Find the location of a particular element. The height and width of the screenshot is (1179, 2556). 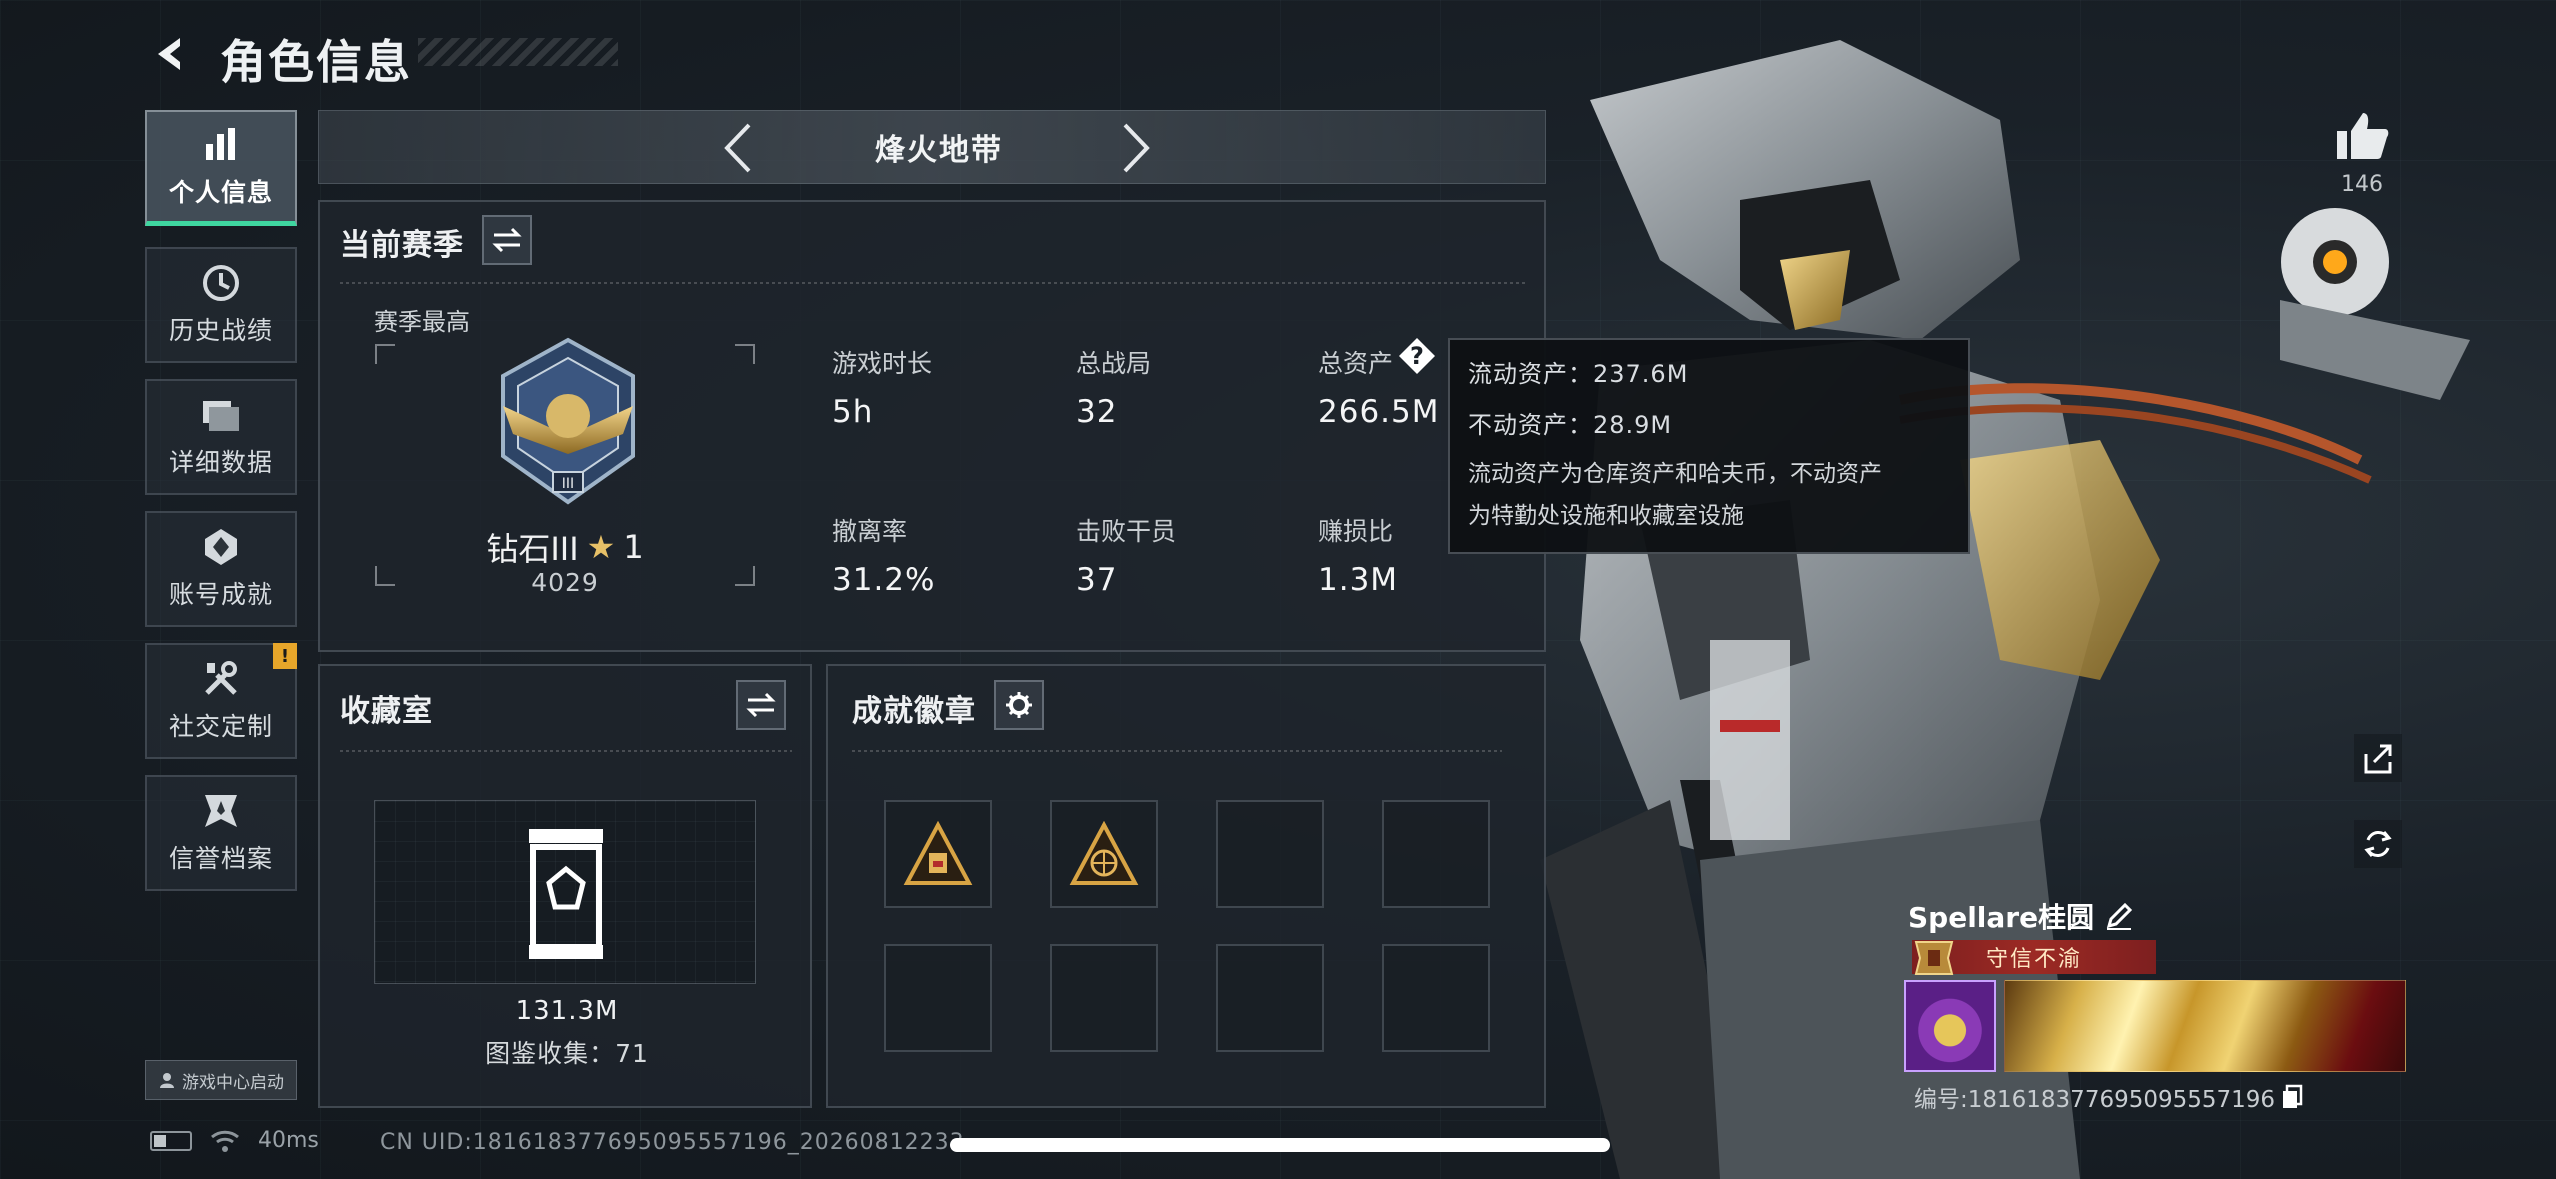

stat-label: 总战局 is located at coordinates (1114, 363).